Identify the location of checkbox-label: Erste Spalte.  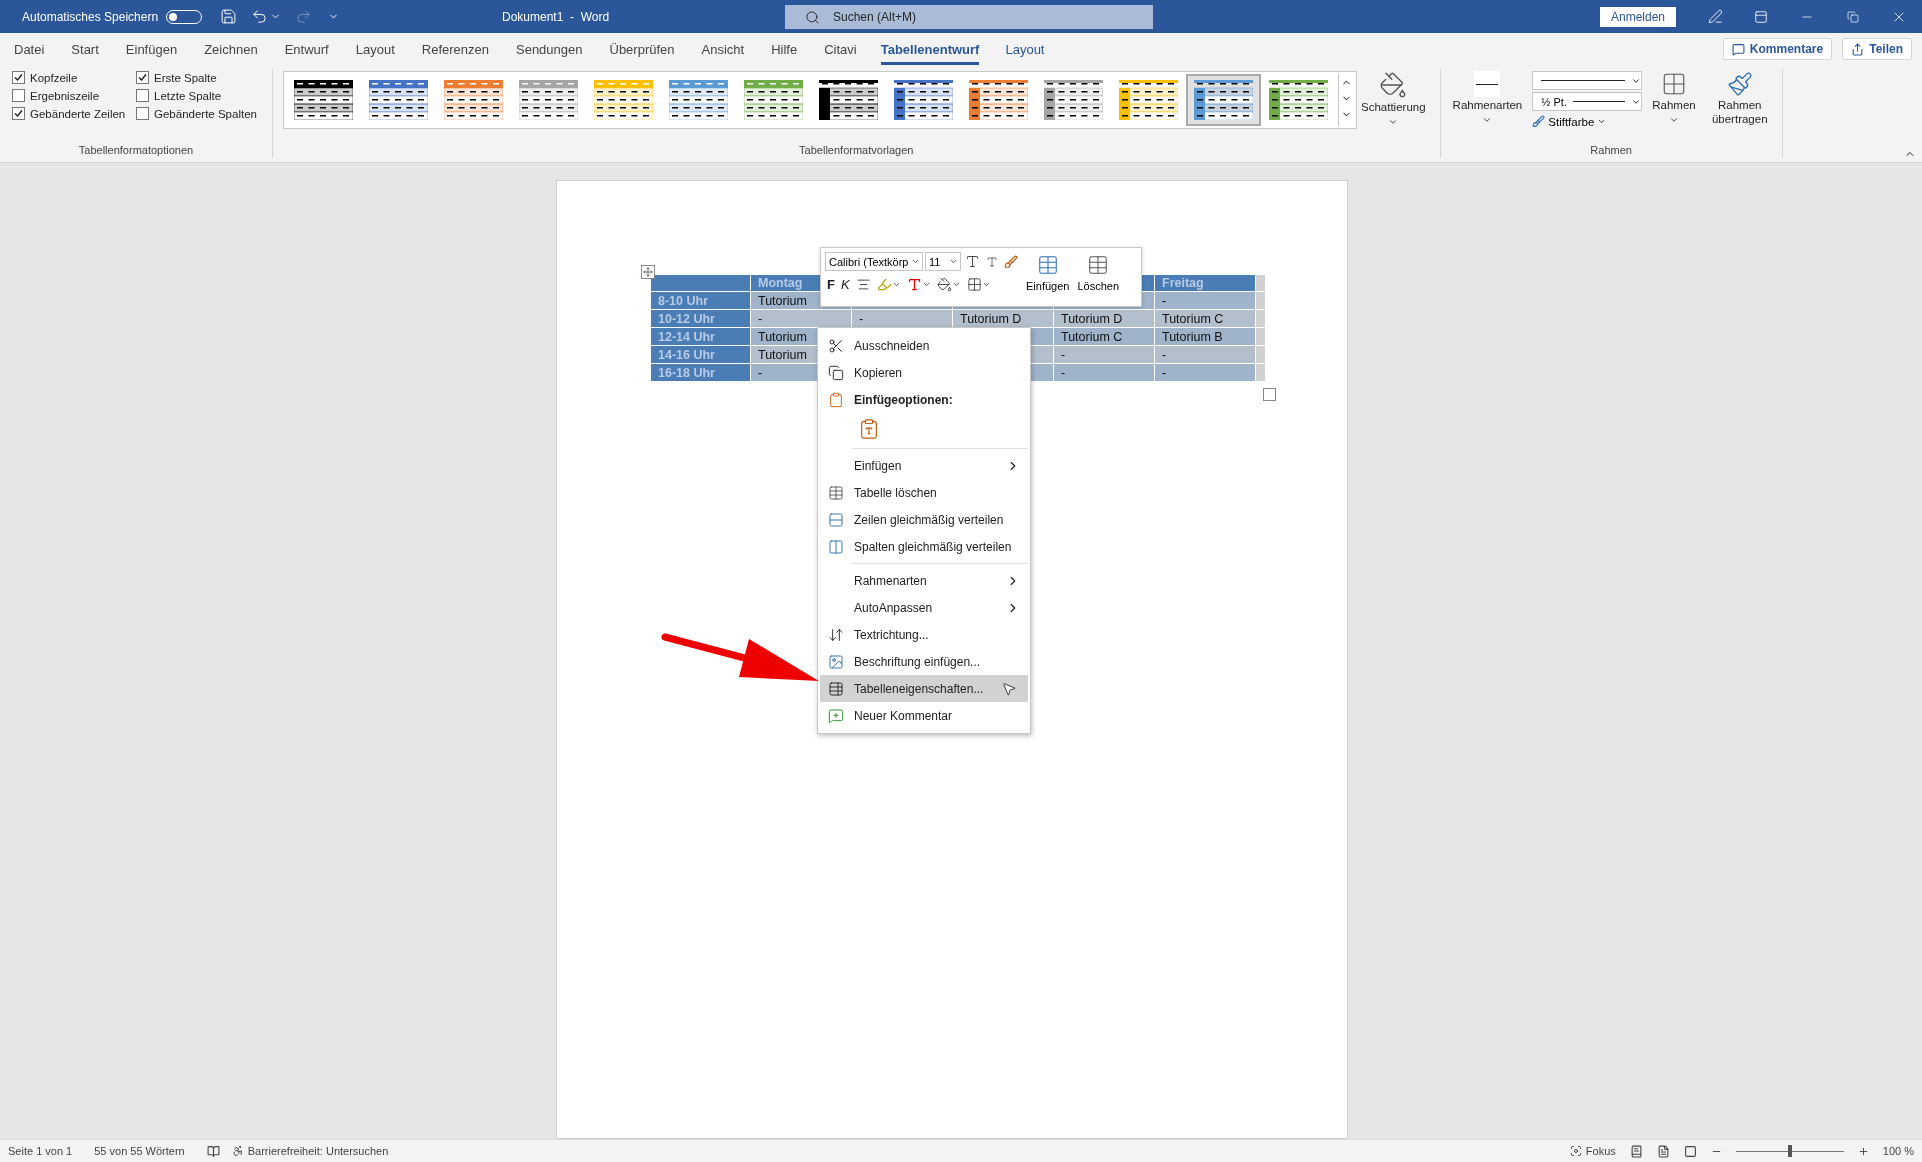
(185, 77).